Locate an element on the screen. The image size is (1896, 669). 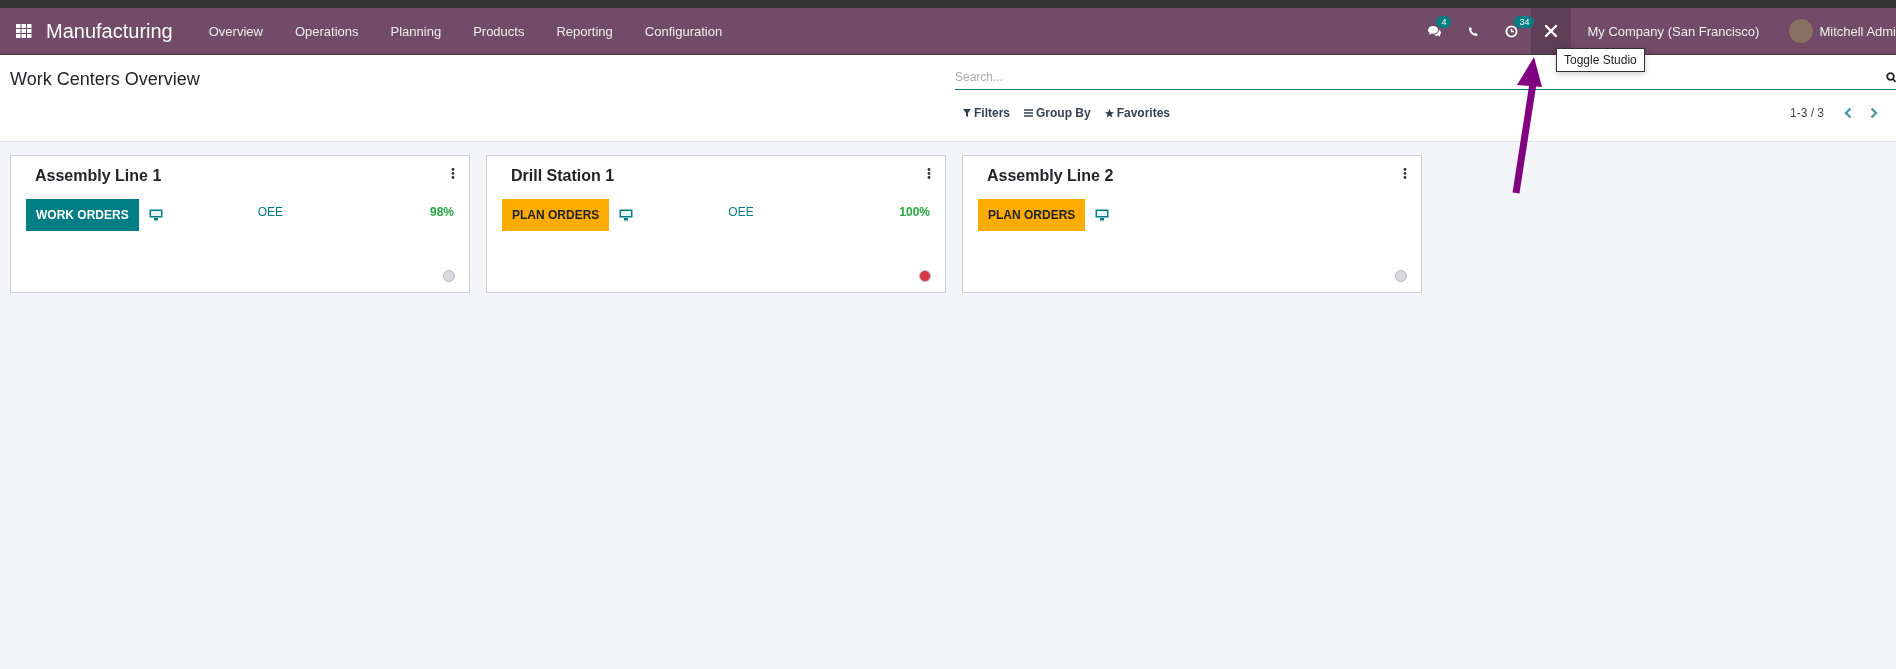
user-menu: Mitchell Admi is located at coordinates (1857, 31).